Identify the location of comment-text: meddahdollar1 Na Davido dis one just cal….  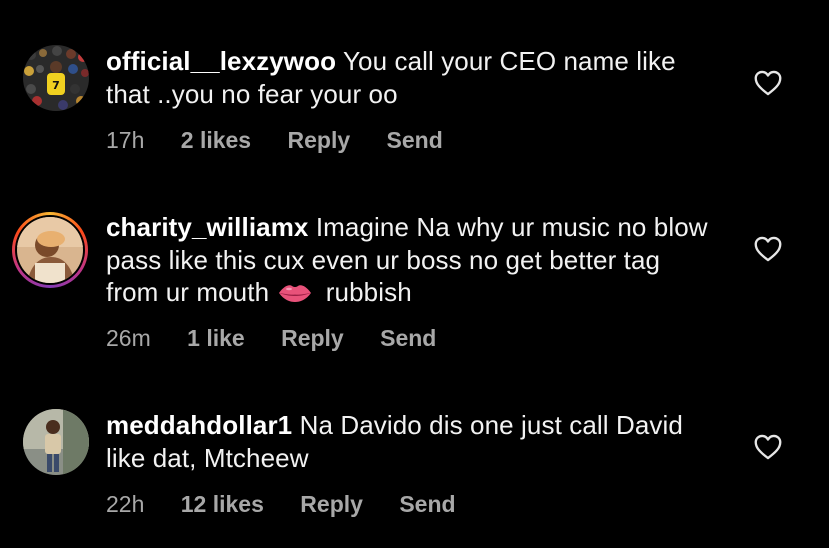
(411, 441).